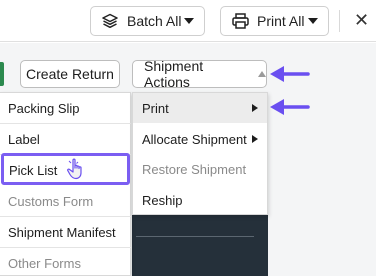  What do you see at coordinates (339, 21) in the screenshot?
I see `toolbar-divider` at bounding box center [339, 21].